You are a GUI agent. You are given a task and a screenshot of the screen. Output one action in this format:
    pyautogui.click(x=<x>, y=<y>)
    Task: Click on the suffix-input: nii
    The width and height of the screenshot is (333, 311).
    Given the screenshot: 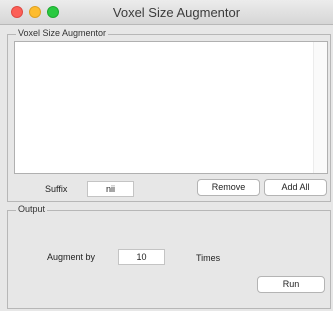 What is the action you would take?
    pyautogui.click(x=110, y=189)
    